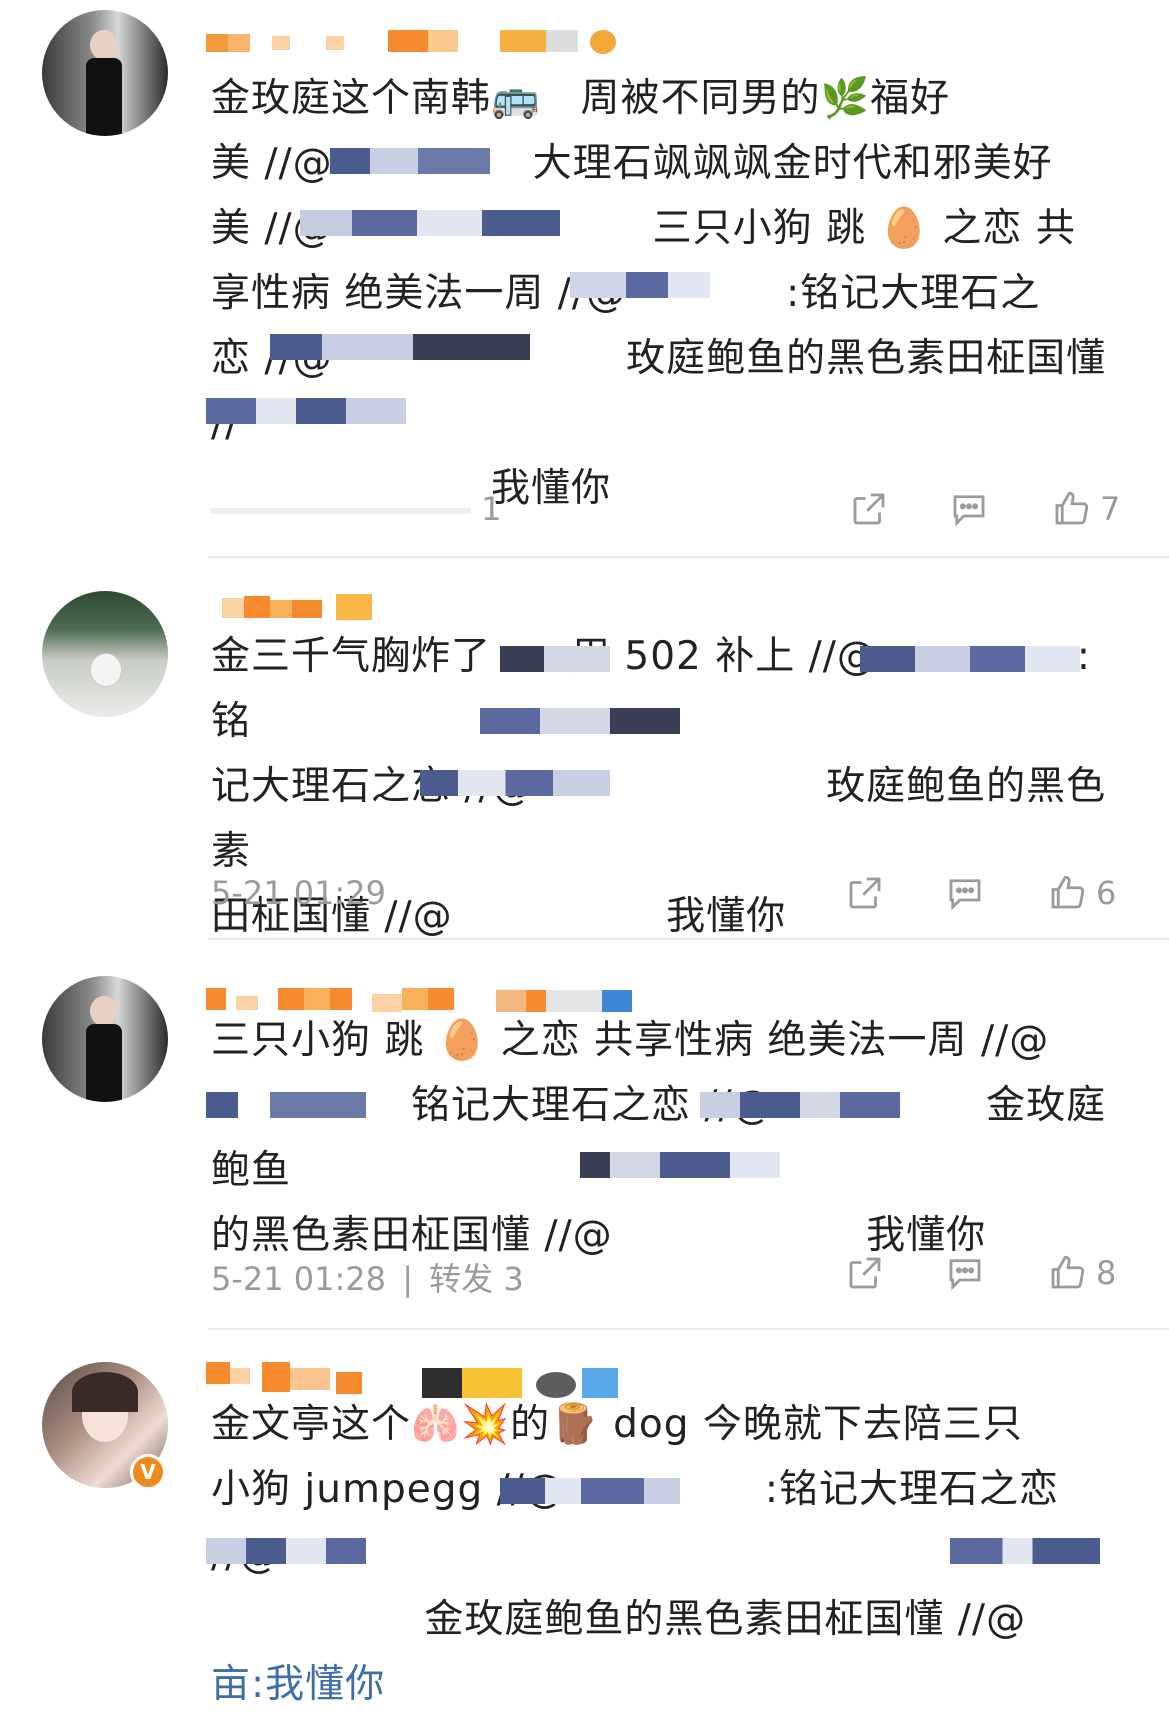  I want to click on comment-line: 三只小狗 跳 🥚 之恋 共享性病 绝美法一周 //@, so click(630, 1040).